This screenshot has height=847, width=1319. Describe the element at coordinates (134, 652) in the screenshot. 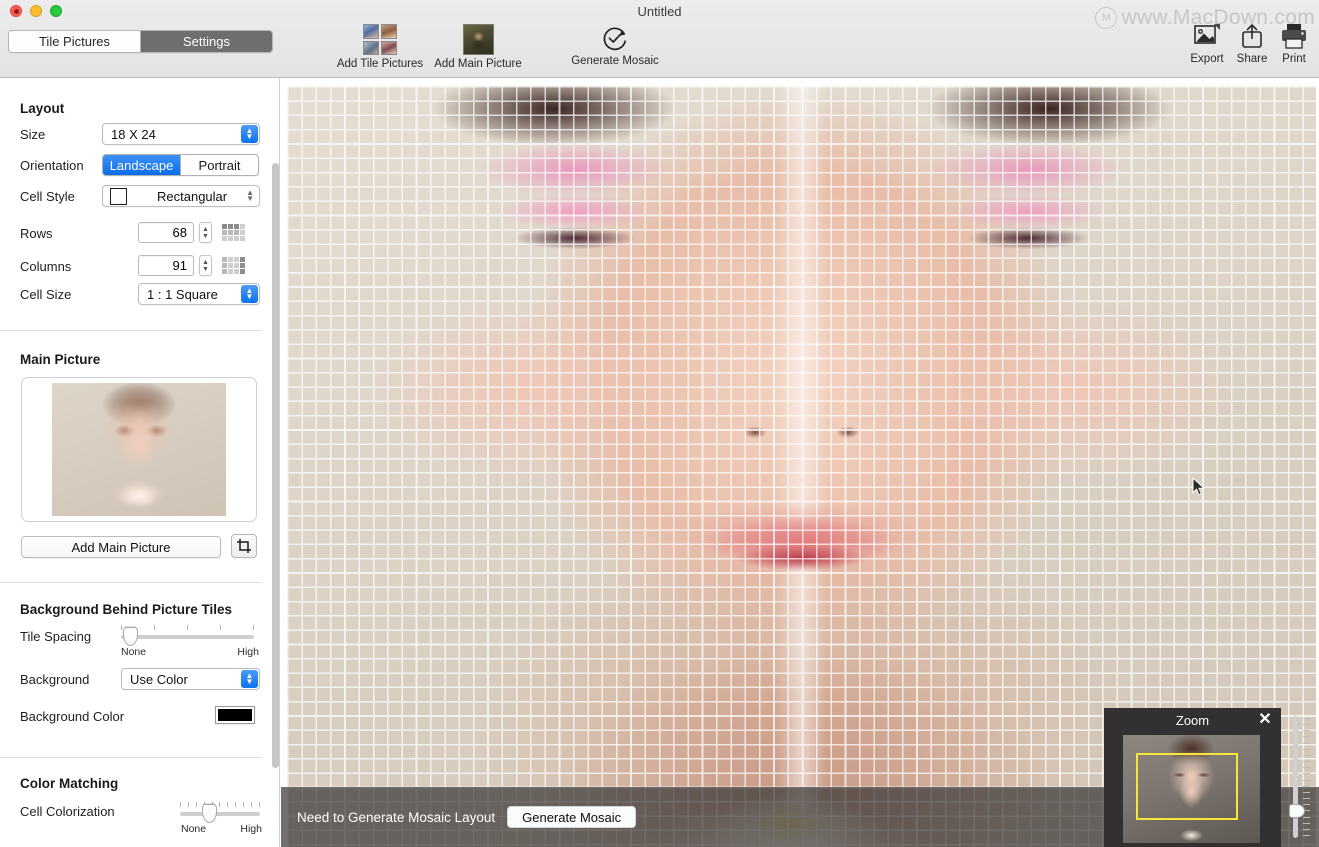

I see `tile-spacing-min-label: None` at that location.